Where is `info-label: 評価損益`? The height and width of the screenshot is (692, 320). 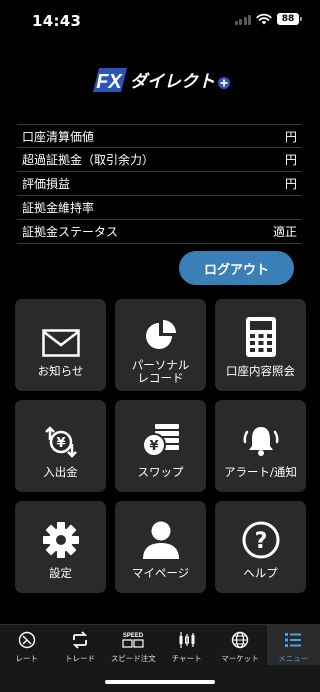 info-label: 評価損益 is located at coordinates (46, 184).